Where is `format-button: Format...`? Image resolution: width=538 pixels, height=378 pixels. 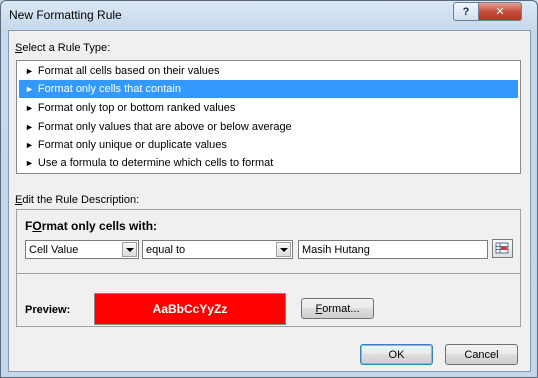
format-button: Format... is located at coordinates (337, 308).